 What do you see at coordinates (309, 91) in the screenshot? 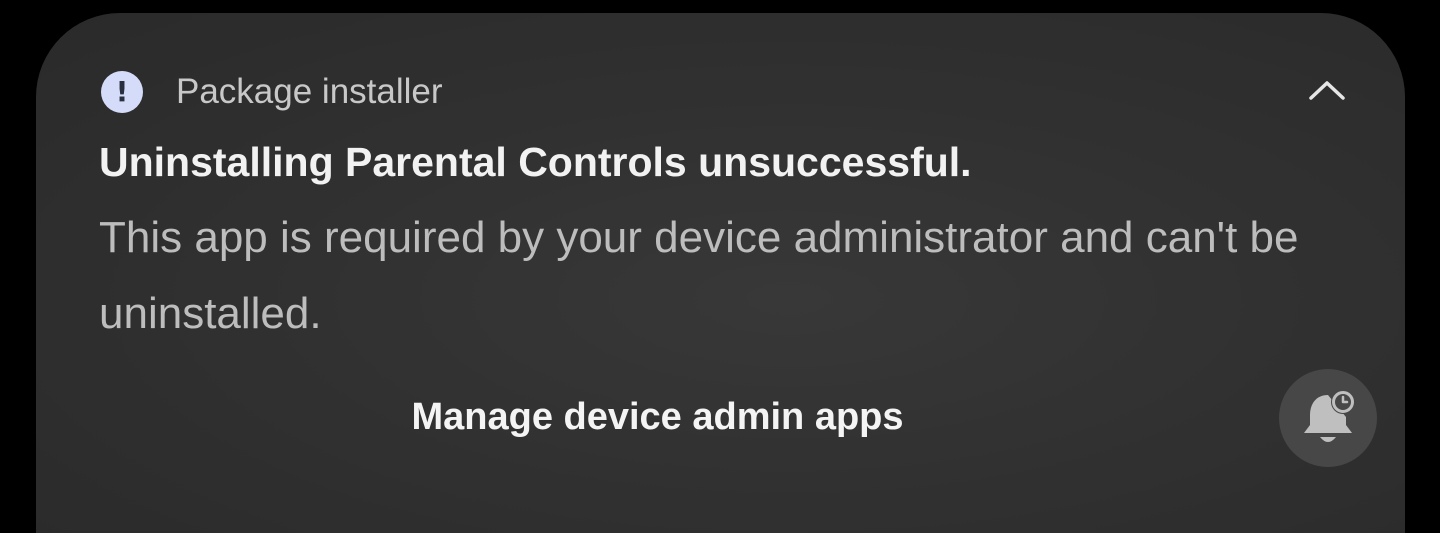
I see `app-name: Package installer` at bounding box center [309, 91].